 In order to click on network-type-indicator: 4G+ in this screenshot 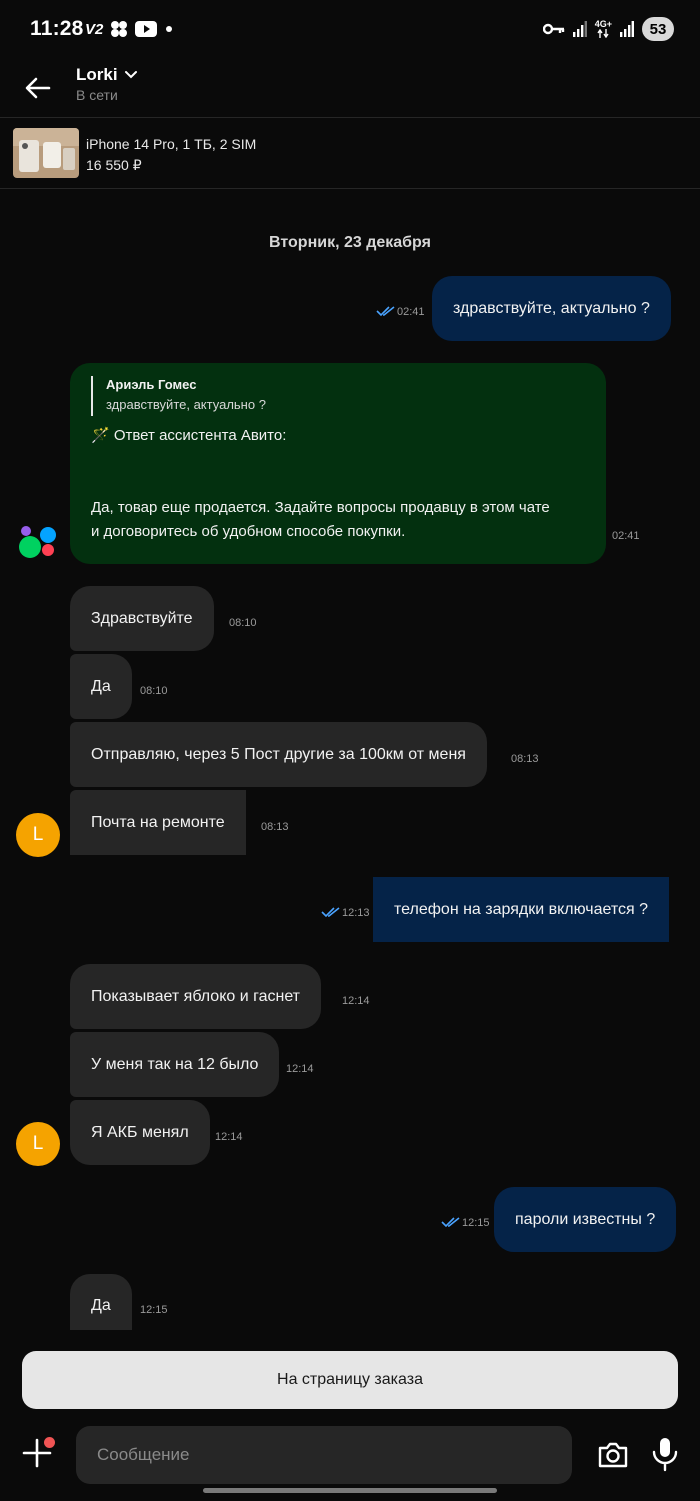, I will do `click(603, 29)`.